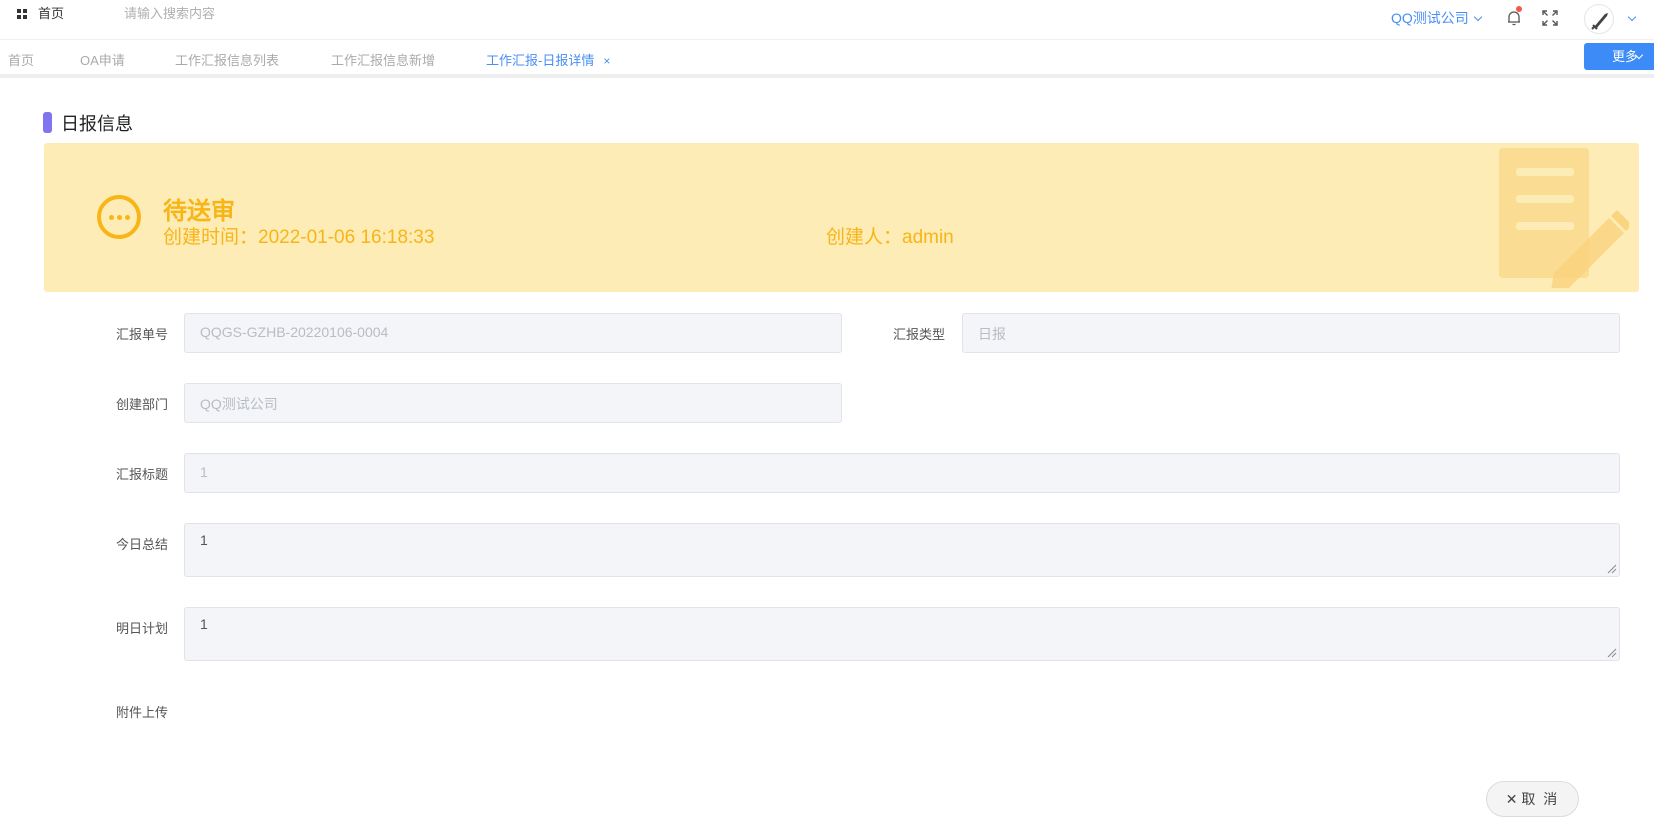 The width and height of the screenshot is (1654, 822). Describe the element at coordinates (142, 628) in the screenshot. I see `plan-label: 明日计划` at that location.